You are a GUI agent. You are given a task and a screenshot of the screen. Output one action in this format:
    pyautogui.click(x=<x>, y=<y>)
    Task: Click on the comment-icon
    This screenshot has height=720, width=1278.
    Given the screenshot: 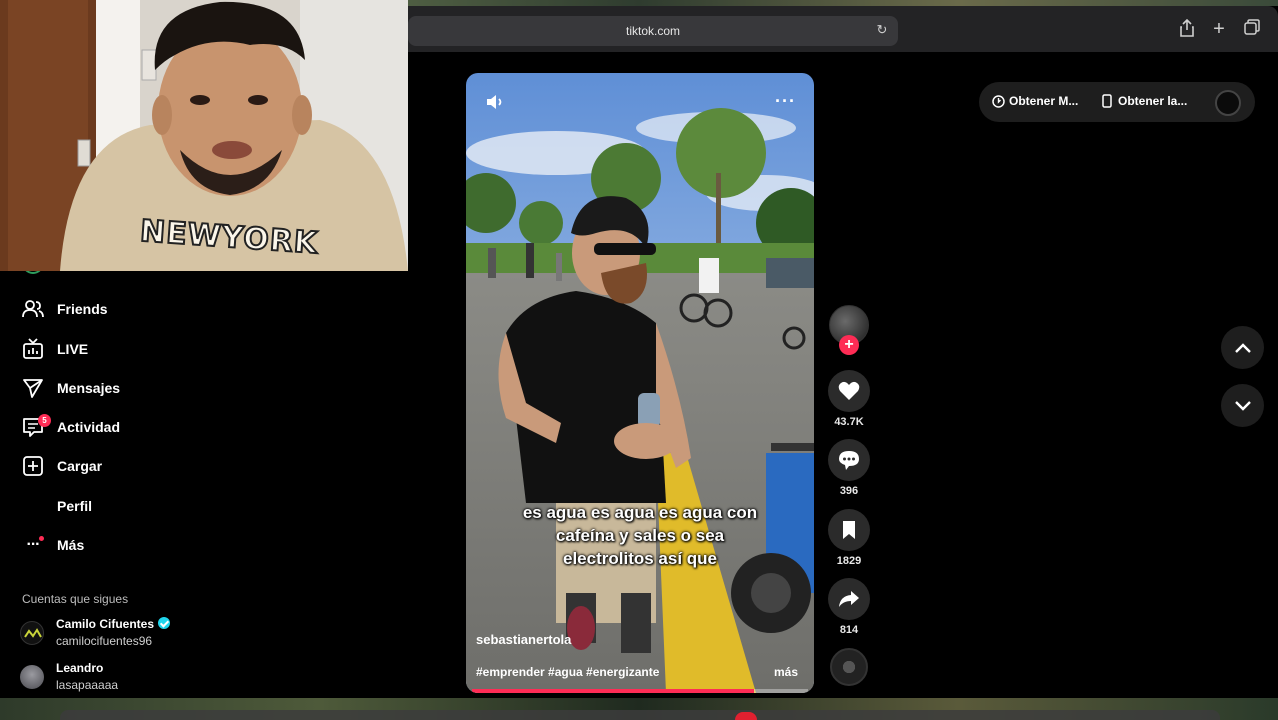 What is the action you would take?
    pyautogui.click(x=849, y=460)
    